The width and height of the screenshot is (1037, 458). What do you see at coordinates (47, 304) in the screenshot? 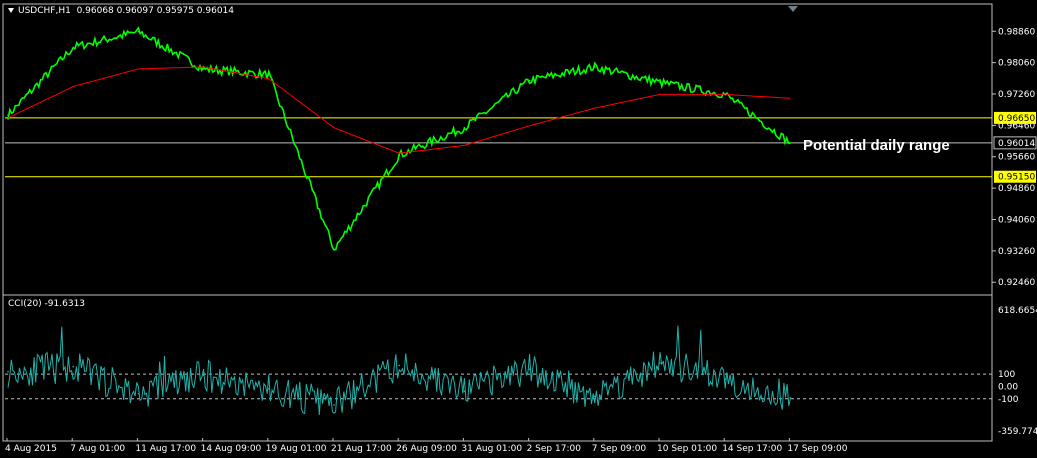
I see `cci-label: CCI(20) -91.6313` at bounding box center [47, 304].